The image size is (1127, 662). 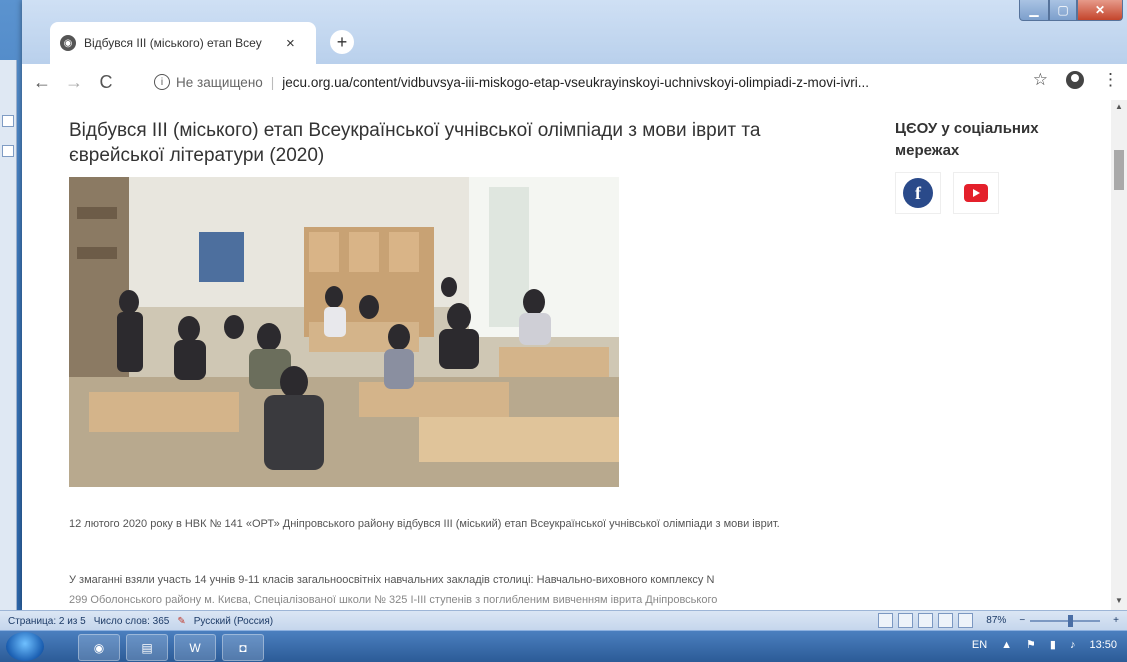 I want to click on youtube-icon, so click(x=976, y=193).